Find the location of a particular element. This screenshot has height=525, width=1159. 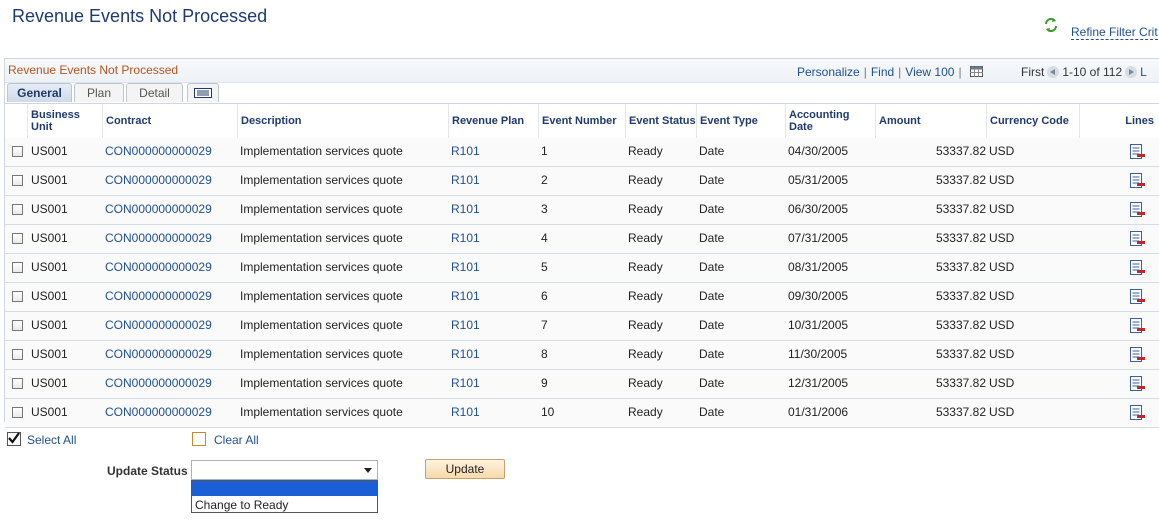

tab-general: General is located at coordinates (39, 92).